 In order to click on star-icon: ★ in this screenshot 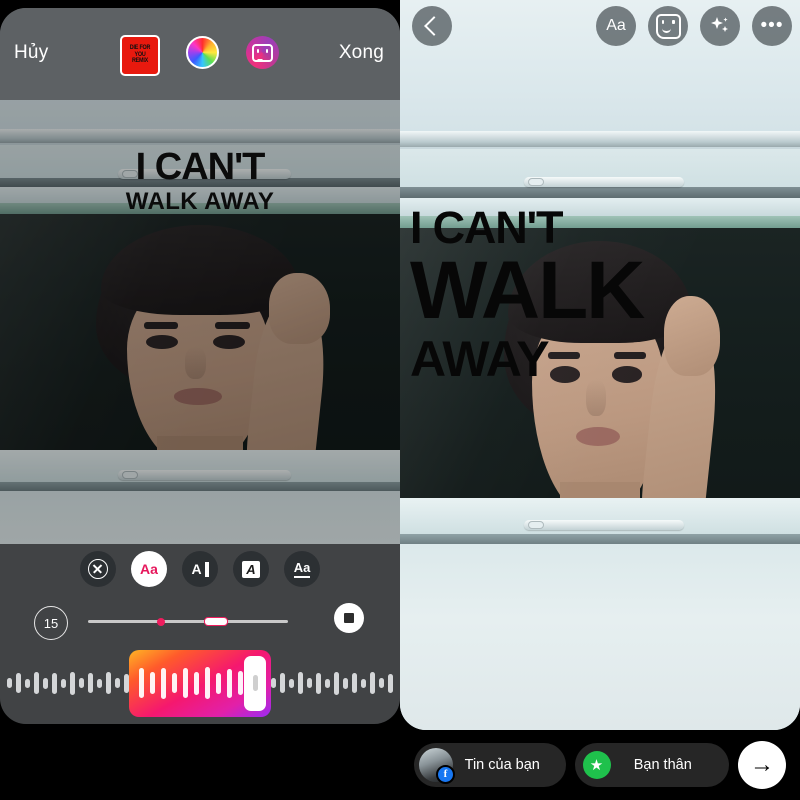, I will do `click(596, 765)`.